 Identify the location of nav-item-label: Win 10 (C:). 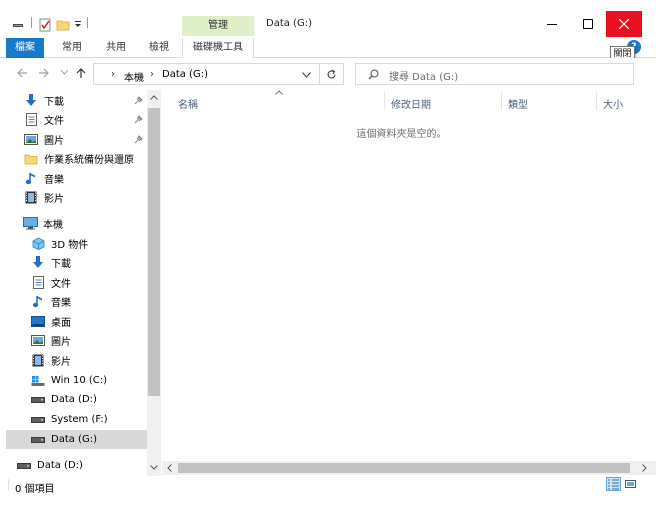
(79, 380).